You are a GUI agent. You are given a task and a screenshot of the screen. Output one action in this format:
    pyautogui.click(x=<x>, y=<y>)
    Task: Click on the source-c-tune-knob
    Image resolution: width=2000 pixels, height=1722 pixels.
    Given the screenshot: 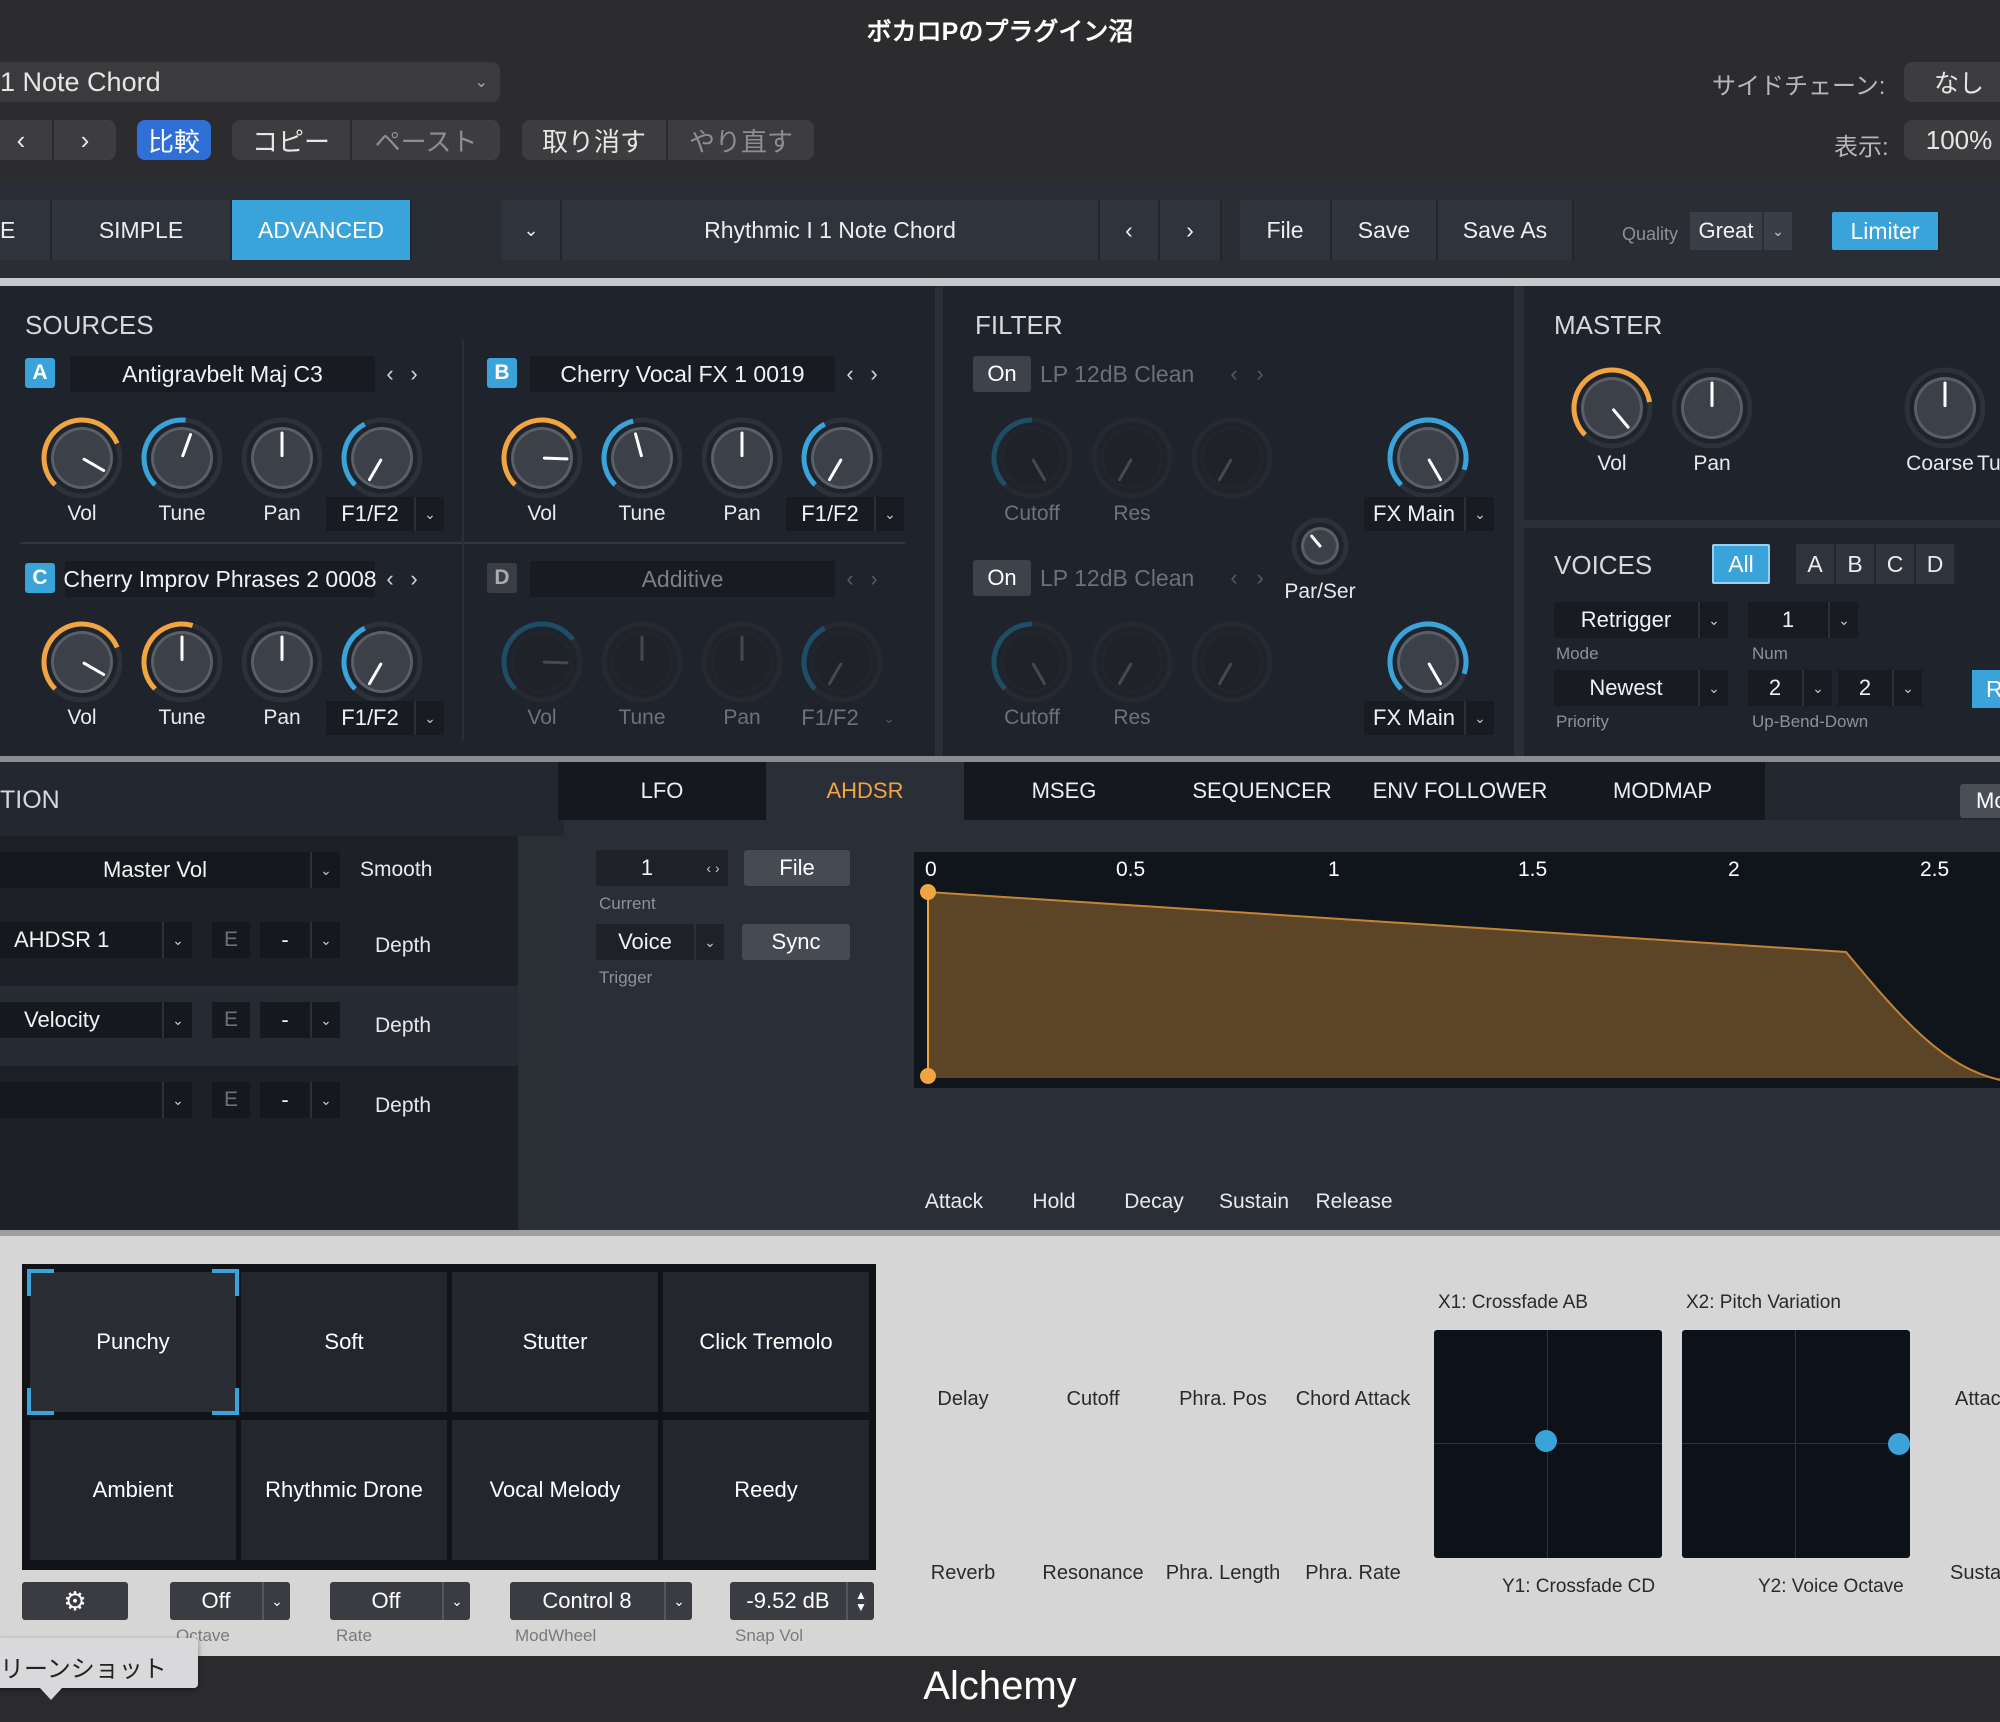 What is the action you would take?
    pyautogui.click(x=182, y=662)
    